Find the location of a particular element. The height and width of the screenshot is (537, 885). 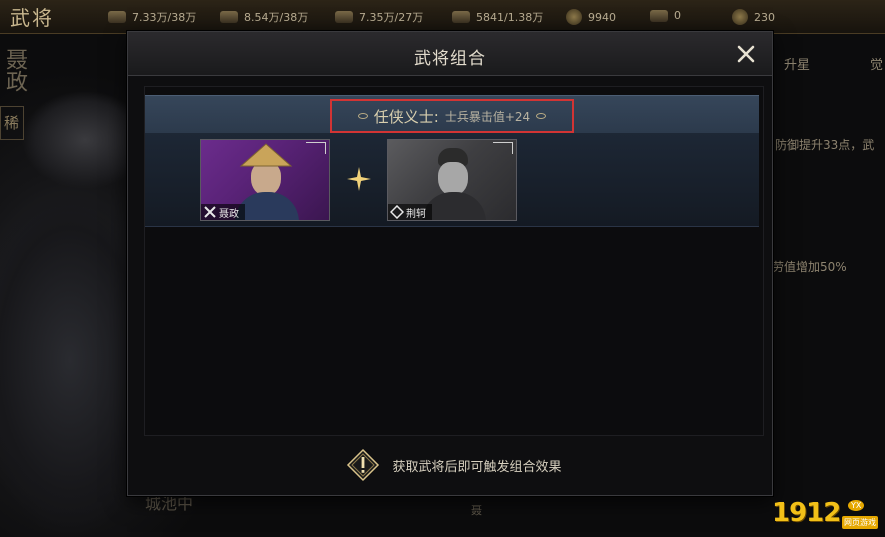

hero-card-jing-ke: 荆轲 is located at coordinates (452, 180).